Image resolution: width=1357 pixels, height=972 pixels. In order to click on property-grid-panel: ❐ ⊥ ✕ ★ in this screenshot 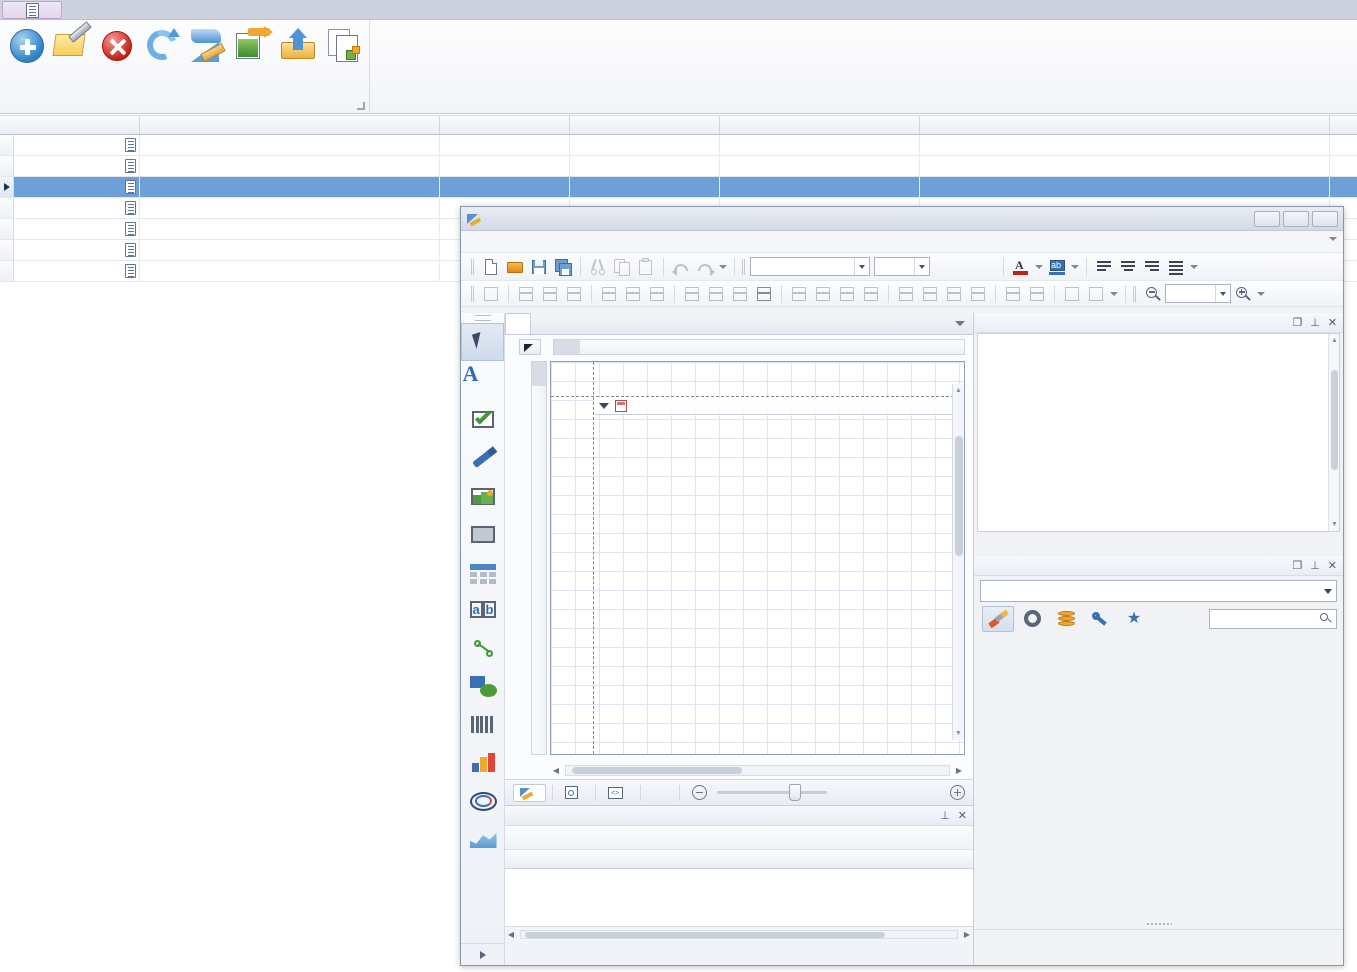, I will do `click(1158, 760)`.